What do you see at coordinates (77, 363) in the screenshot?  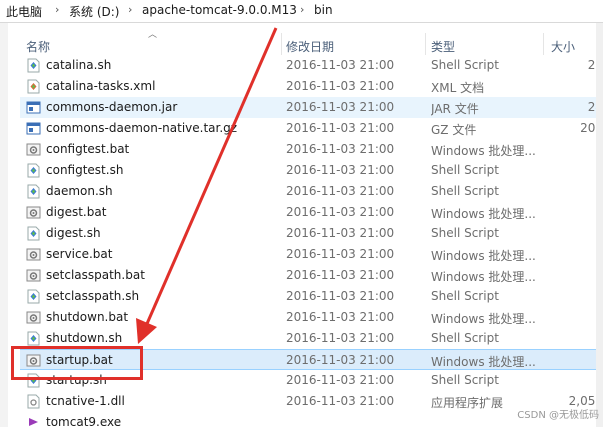 I see `highlight-box` at bounding box center [77, 363].